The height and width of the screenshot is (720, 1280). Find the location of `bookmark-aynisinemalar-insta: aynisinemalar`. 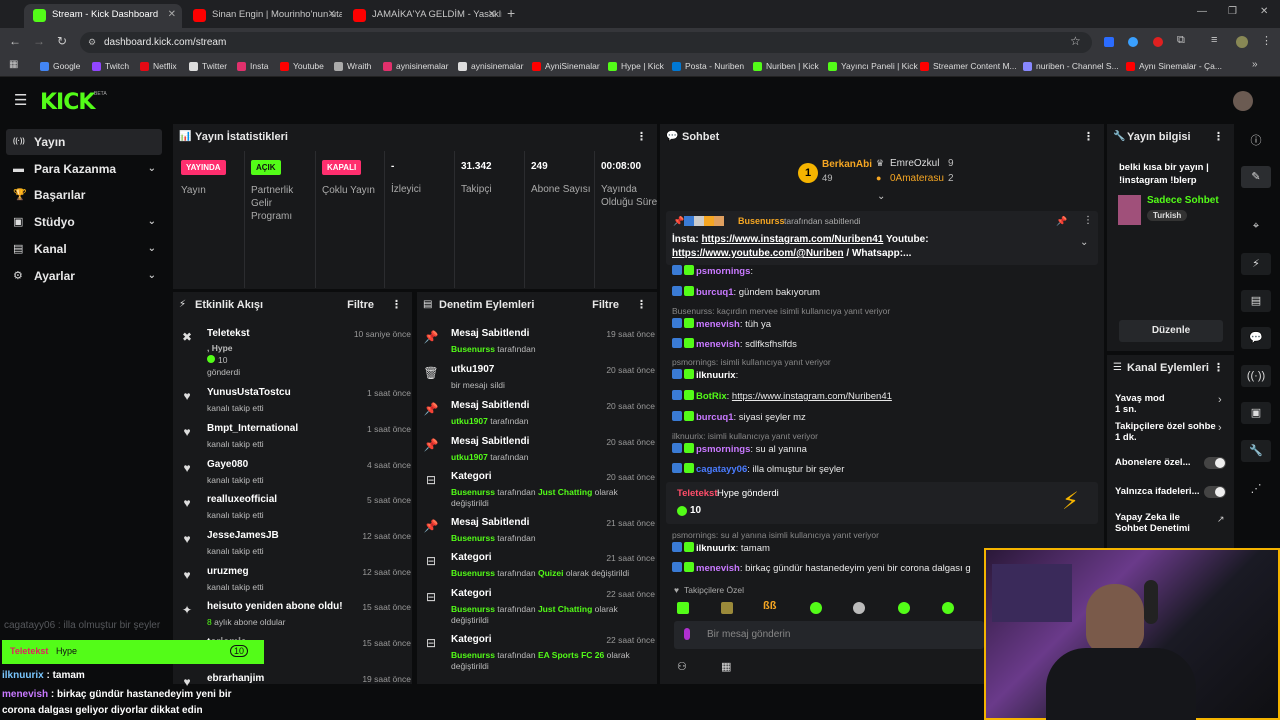

bookmark-aynisinemalar-insta: aynisinemalar is located at coordinates (415, 66).